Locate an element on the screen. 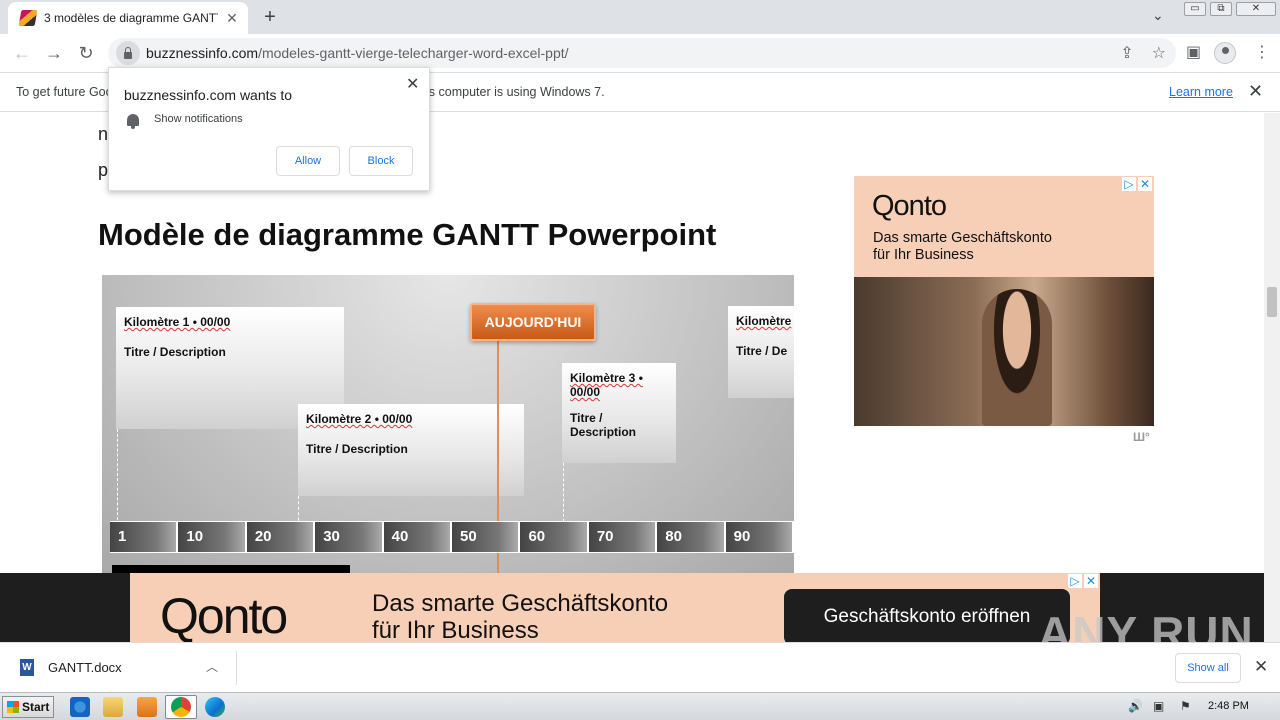 This screenshot has width=1280, height=720. gantt-milestone-card: Kilomètre 3 • 00/00 Titre / Description is located at coordinates (619, 413).